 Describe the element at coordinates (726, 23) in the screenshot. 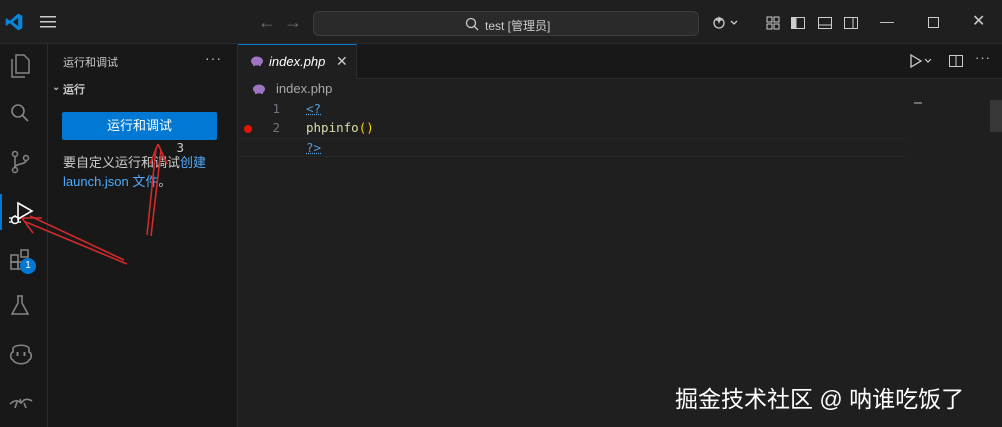

I see `copilot-menu-icon` at that location.